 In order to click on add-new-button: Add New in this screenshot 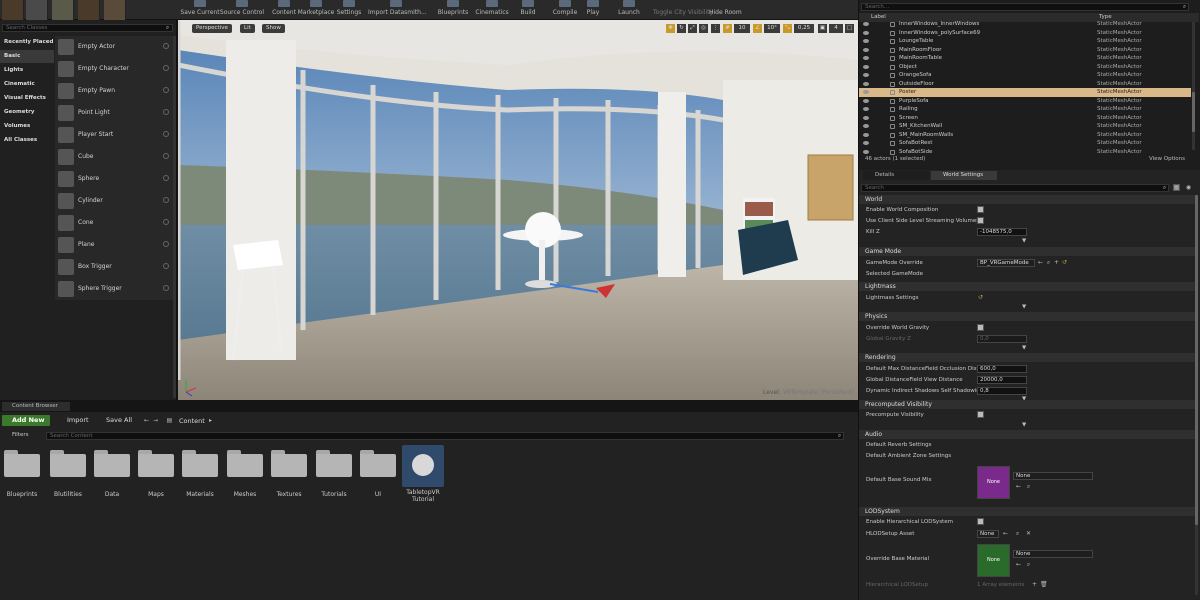, I will do `click(26, 420)`.